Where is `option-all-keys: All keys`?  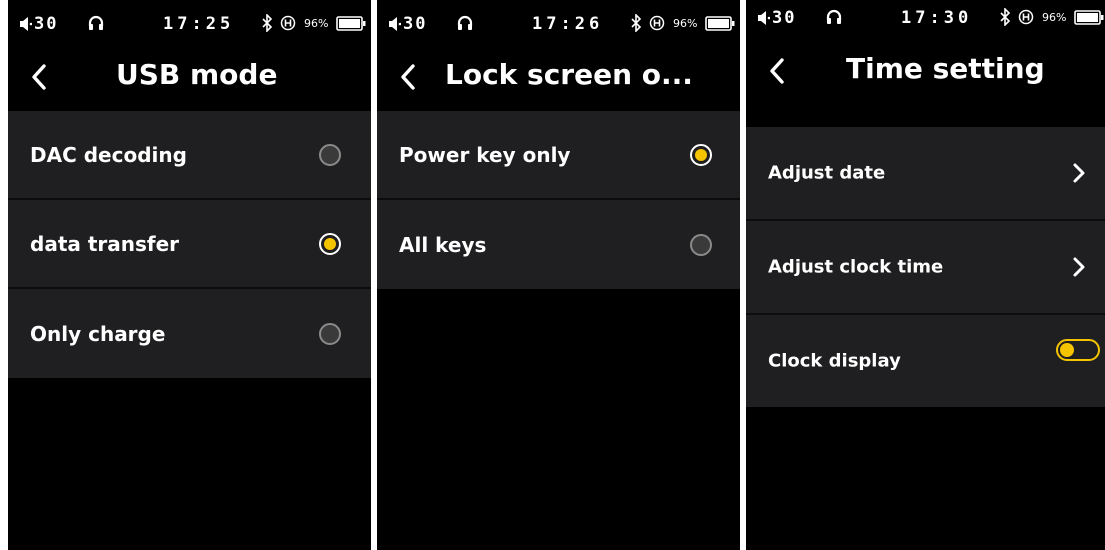 option-all-keys: All keys is located at coordinates (558, 244).